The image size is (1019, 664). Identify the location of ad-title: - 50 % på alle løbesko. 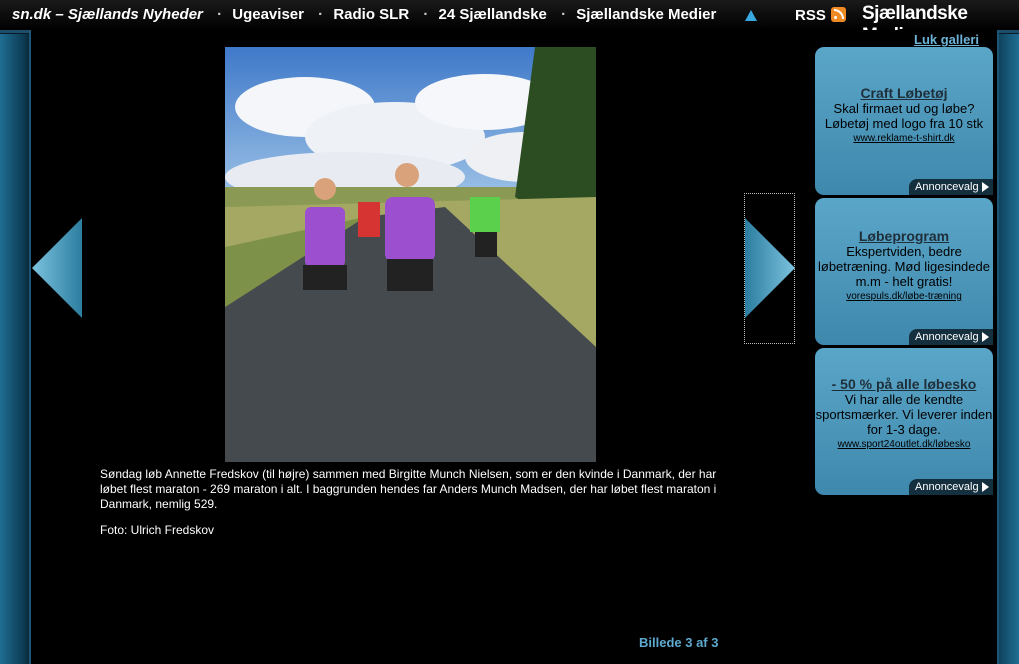
(904, 384).